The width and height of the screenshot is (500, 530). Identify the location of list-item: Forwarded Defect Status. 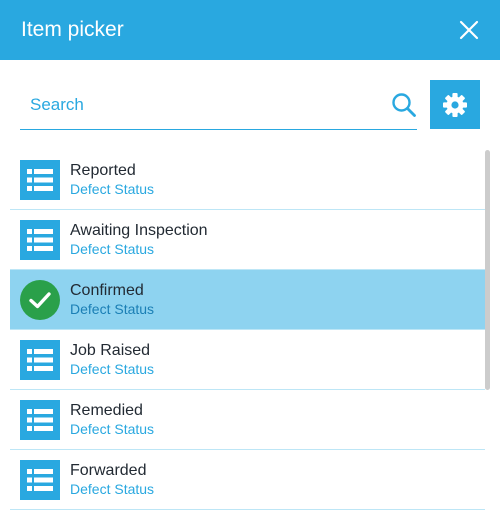
(247, 480).